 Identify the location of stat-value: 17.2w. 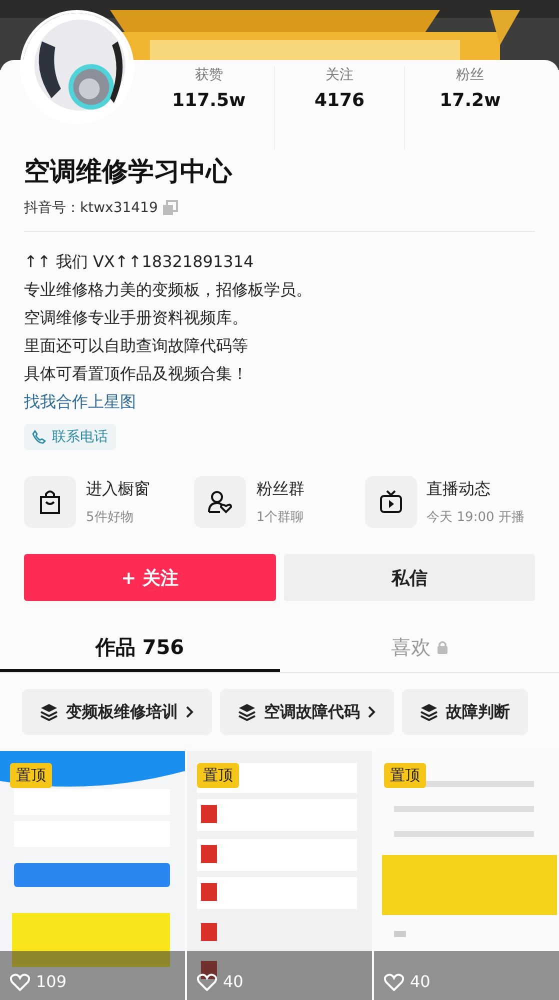
(470, 100).